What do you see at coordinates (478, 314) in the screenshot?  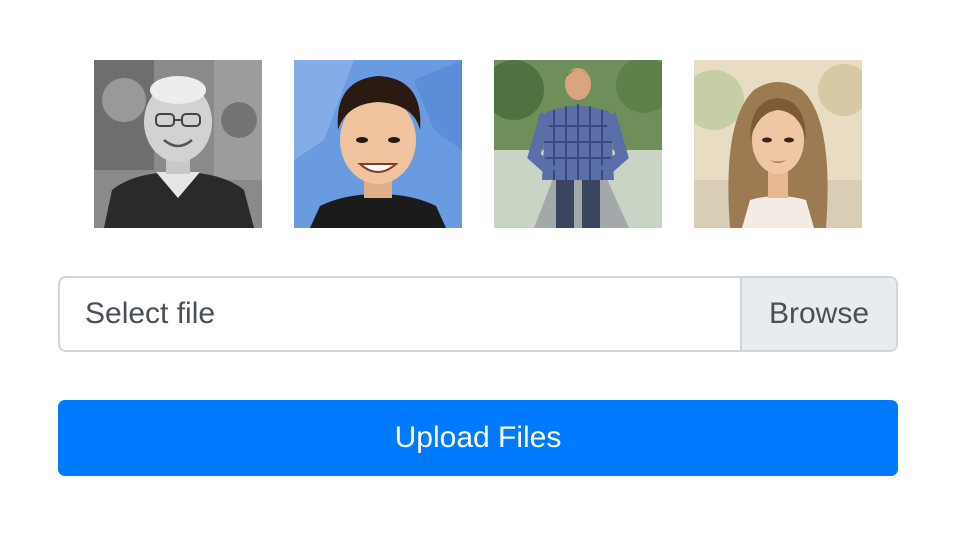 I see `file-input: Select file Browse` at bounding box center [478, 314].